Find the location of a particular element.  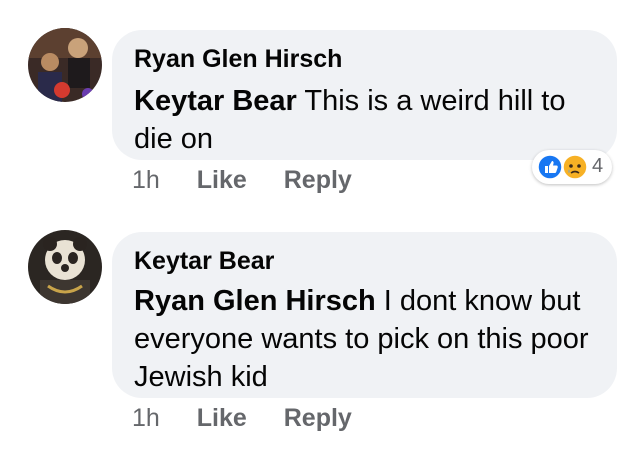

avatar-keytar-bear is located at coordinates (65, 267).